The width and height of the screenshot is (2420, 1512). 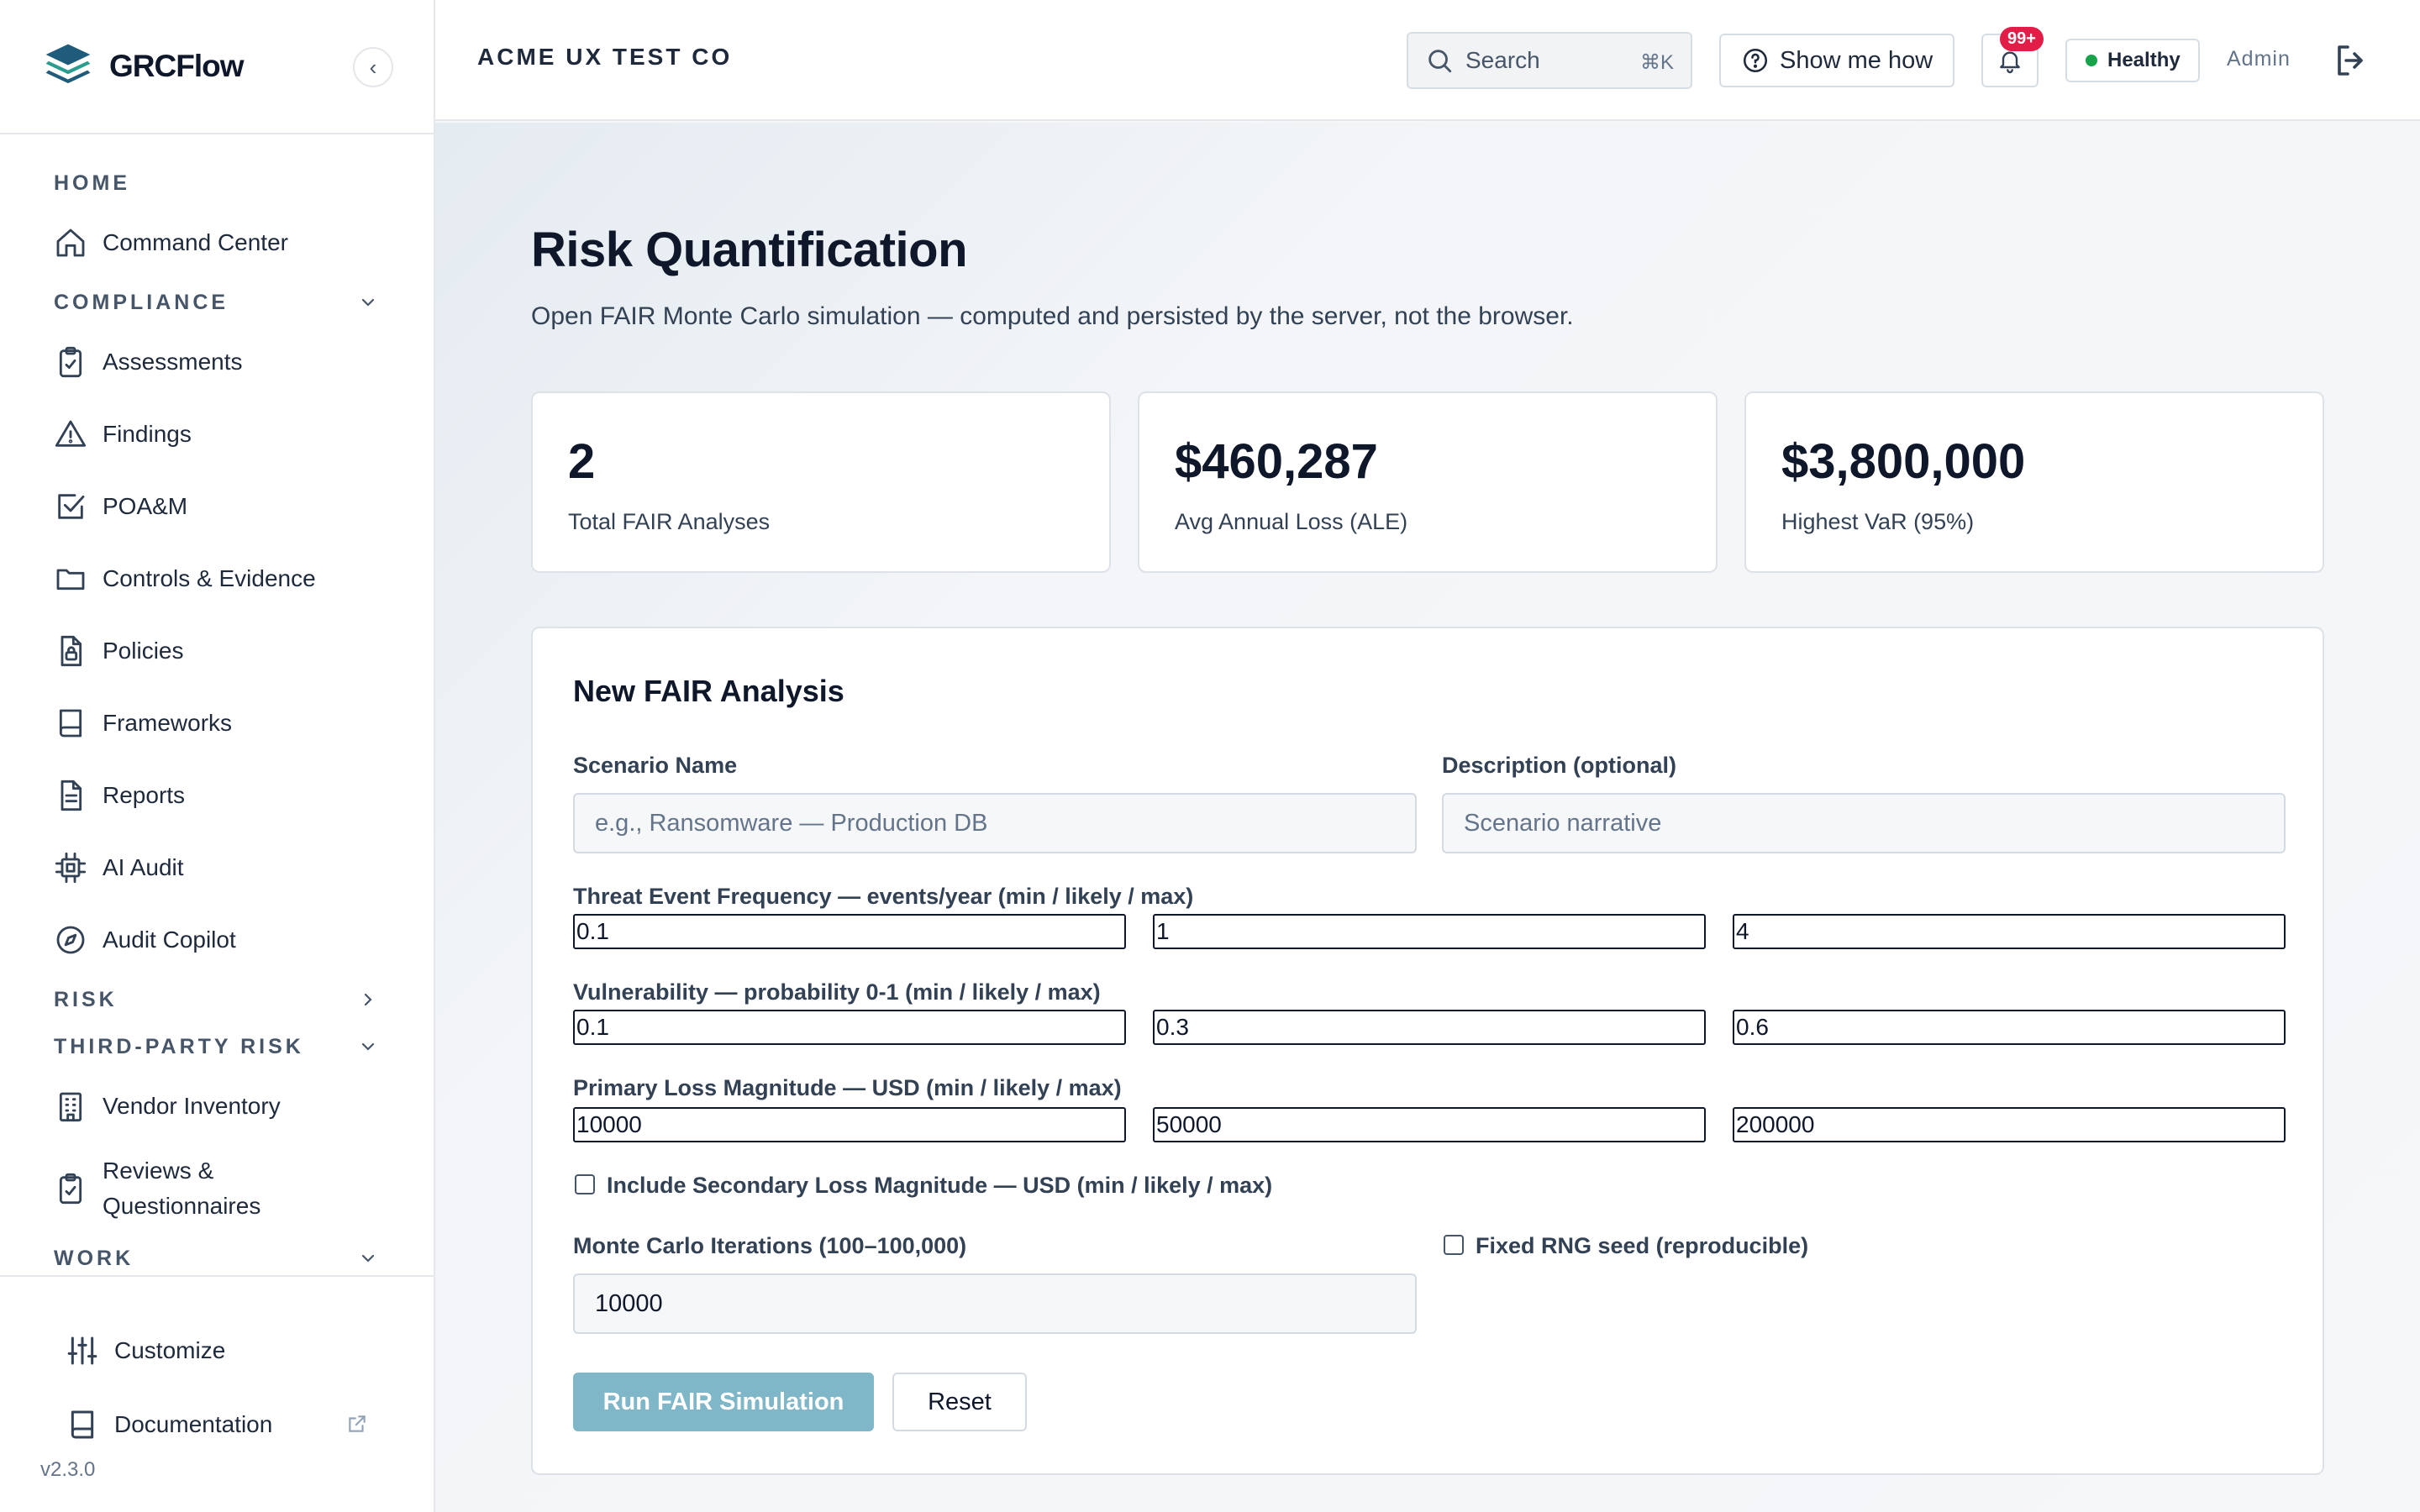 I want to click on fixed-seed-label: Fixed RNG seed (reproducible), so click(x=1643, y=1245).